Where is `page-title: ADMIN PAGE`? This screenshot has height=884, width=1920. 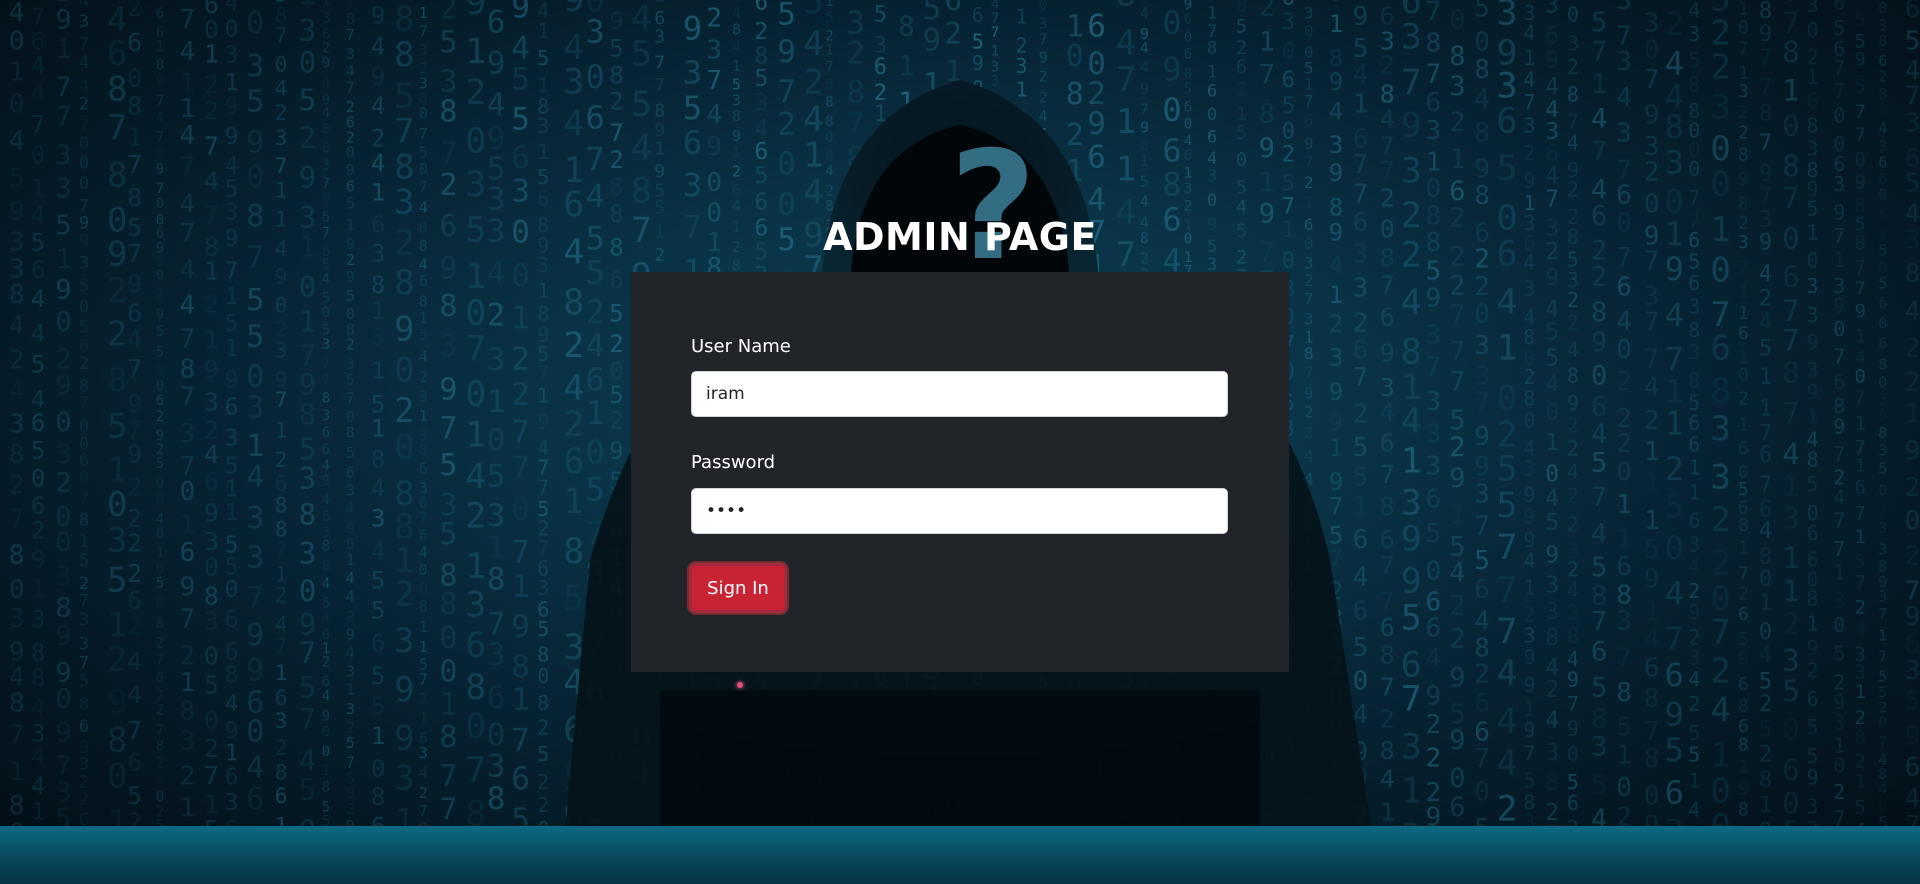 page-title: ADMIN PAGE is located at coordinates (960, 237).